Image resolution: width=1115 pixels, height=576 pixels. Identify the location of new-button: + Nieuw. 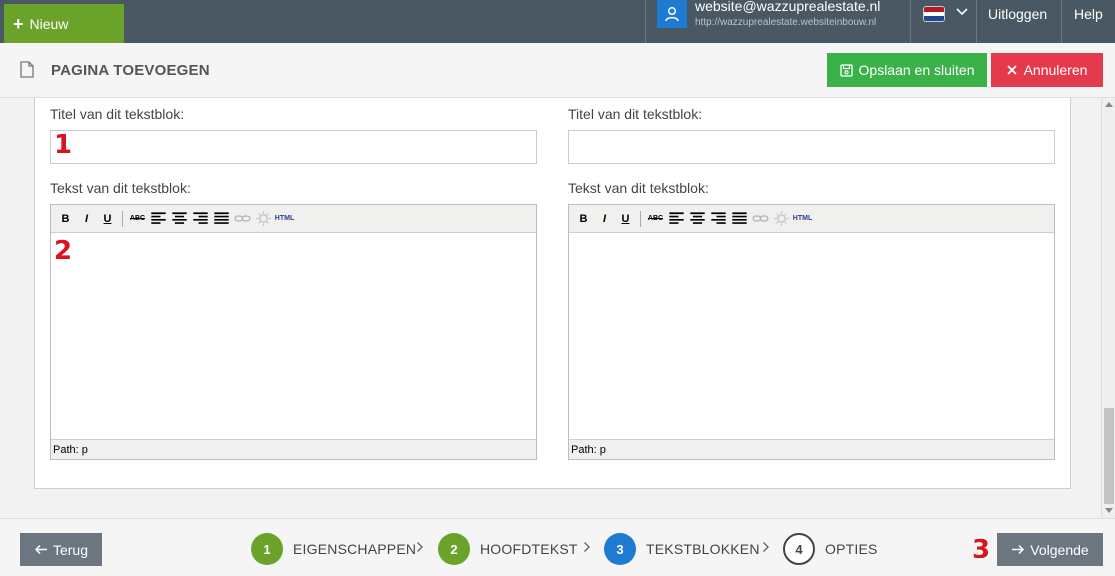
(64, 23).